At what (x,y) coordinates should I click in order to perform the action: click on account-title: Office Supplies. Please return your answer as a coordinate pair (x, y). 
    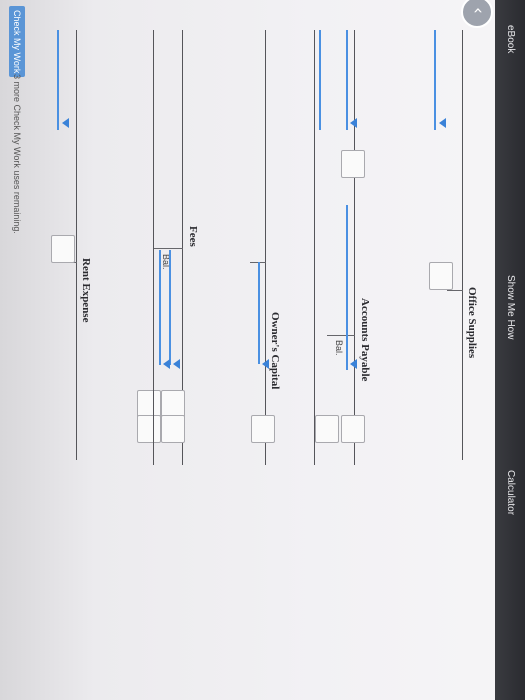
    Looking at the image, I should click on (472, 323).